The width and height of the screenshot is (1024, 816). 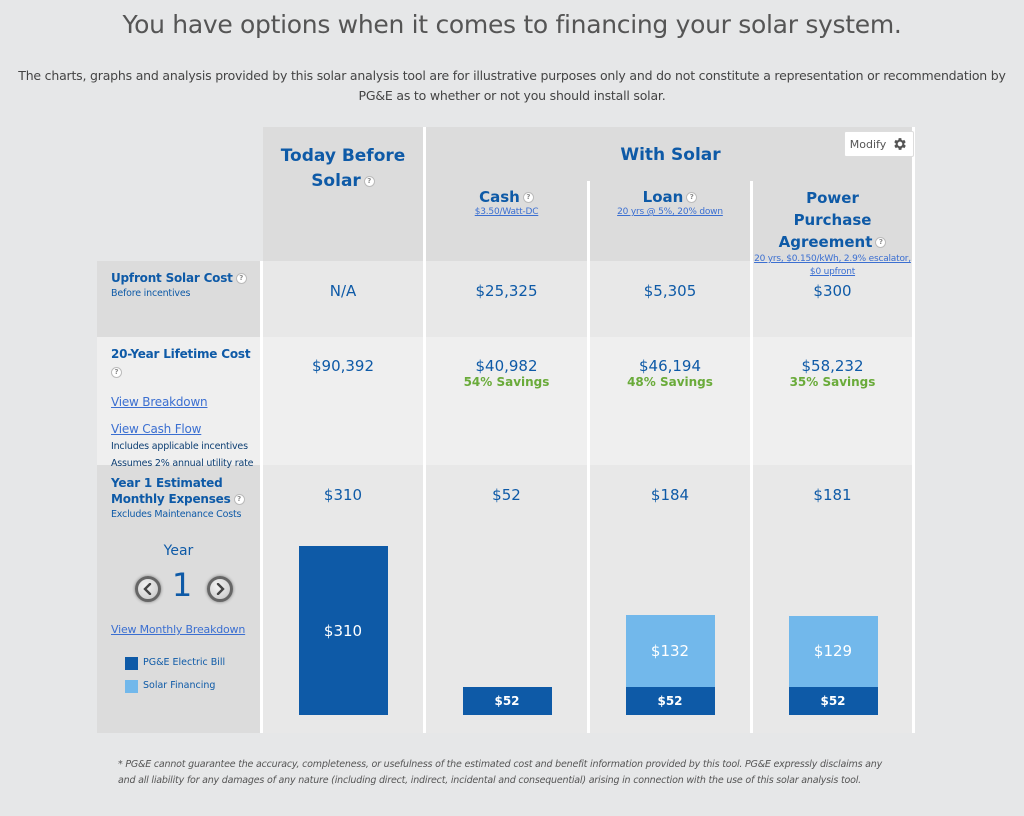 I want to click on gear-icon, so click(x=900, y=144).